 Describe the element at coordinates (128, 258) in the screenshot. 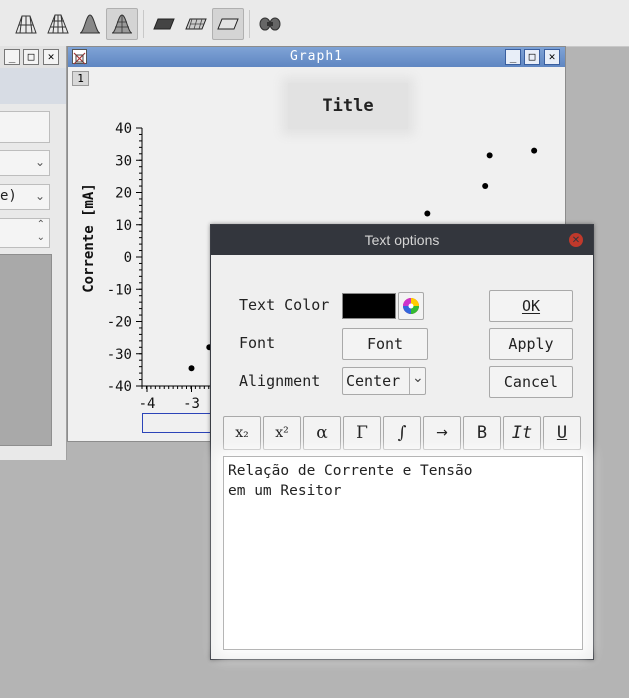

I see `y-tick-label: 0` at that location.